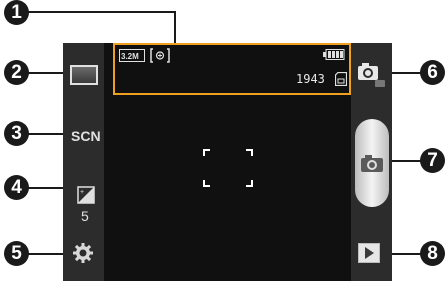  Describe the element at coordinates (16, 133) in the screenshot. I see `callout-3: 3` at that location.